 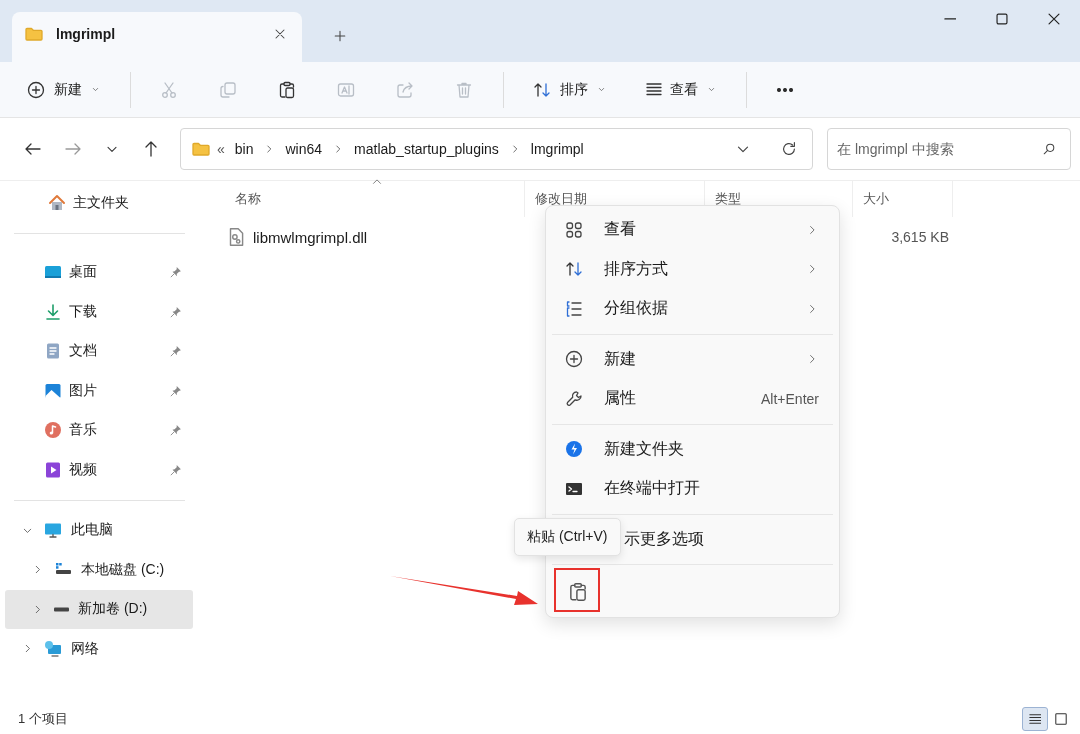 I want to click on menu-item: 分组依据, so click(x=692, y=309).